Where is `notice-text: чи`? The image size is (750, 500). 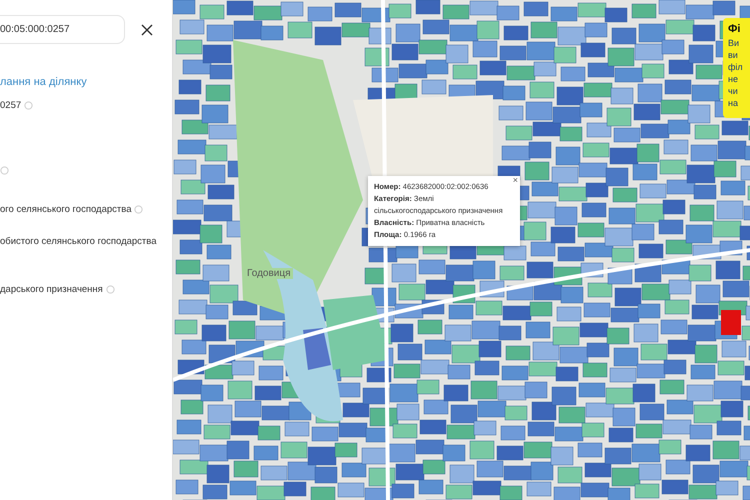 notice-text: чи is located at coordinates (733, 91).